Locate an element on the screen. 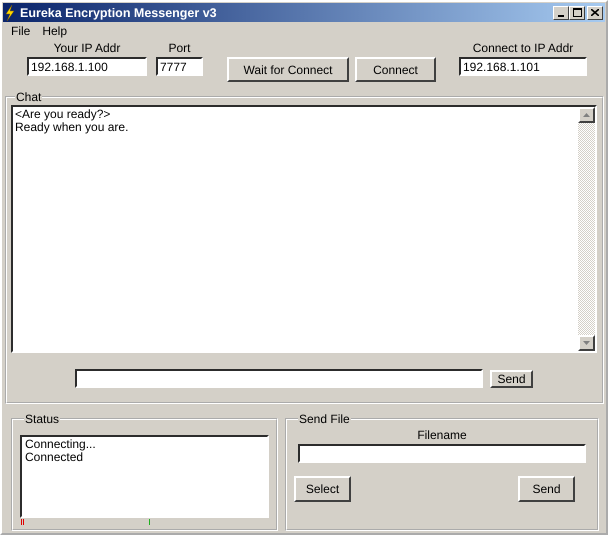  message-field is located at coordinates (279, 378).